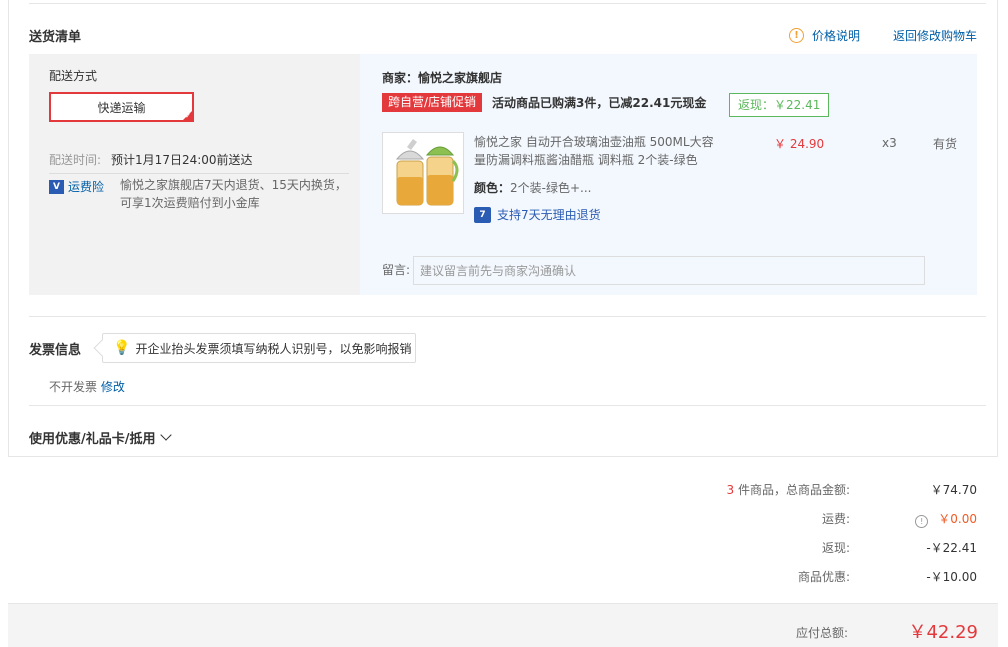 The height and width of the screenshot is (647, 1008). I want to click on summary-goods-row: 3 件商品，总商品金额: ￥74.70, so click(504, 491).